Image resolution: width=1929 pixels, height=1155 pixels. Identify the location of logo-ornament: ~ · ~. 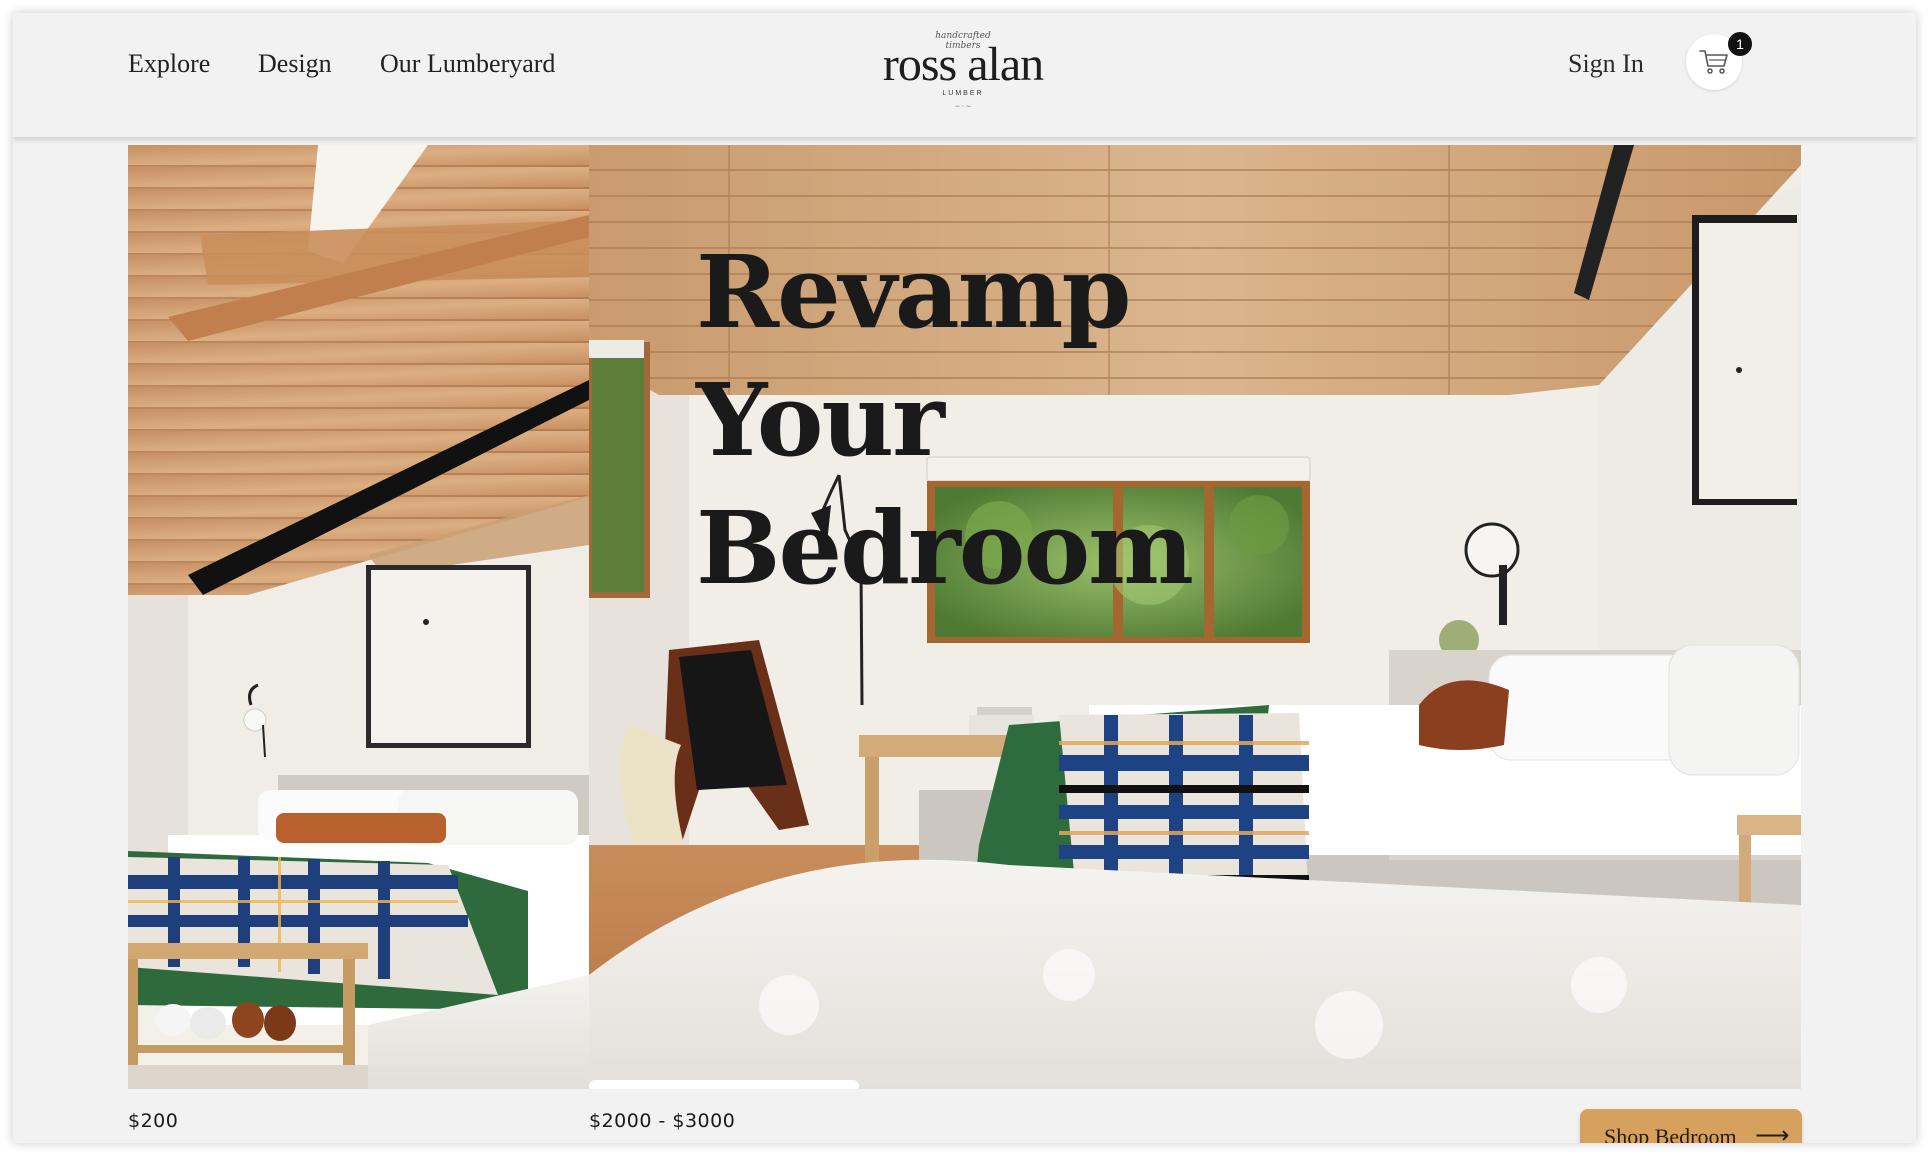
(963, 106).